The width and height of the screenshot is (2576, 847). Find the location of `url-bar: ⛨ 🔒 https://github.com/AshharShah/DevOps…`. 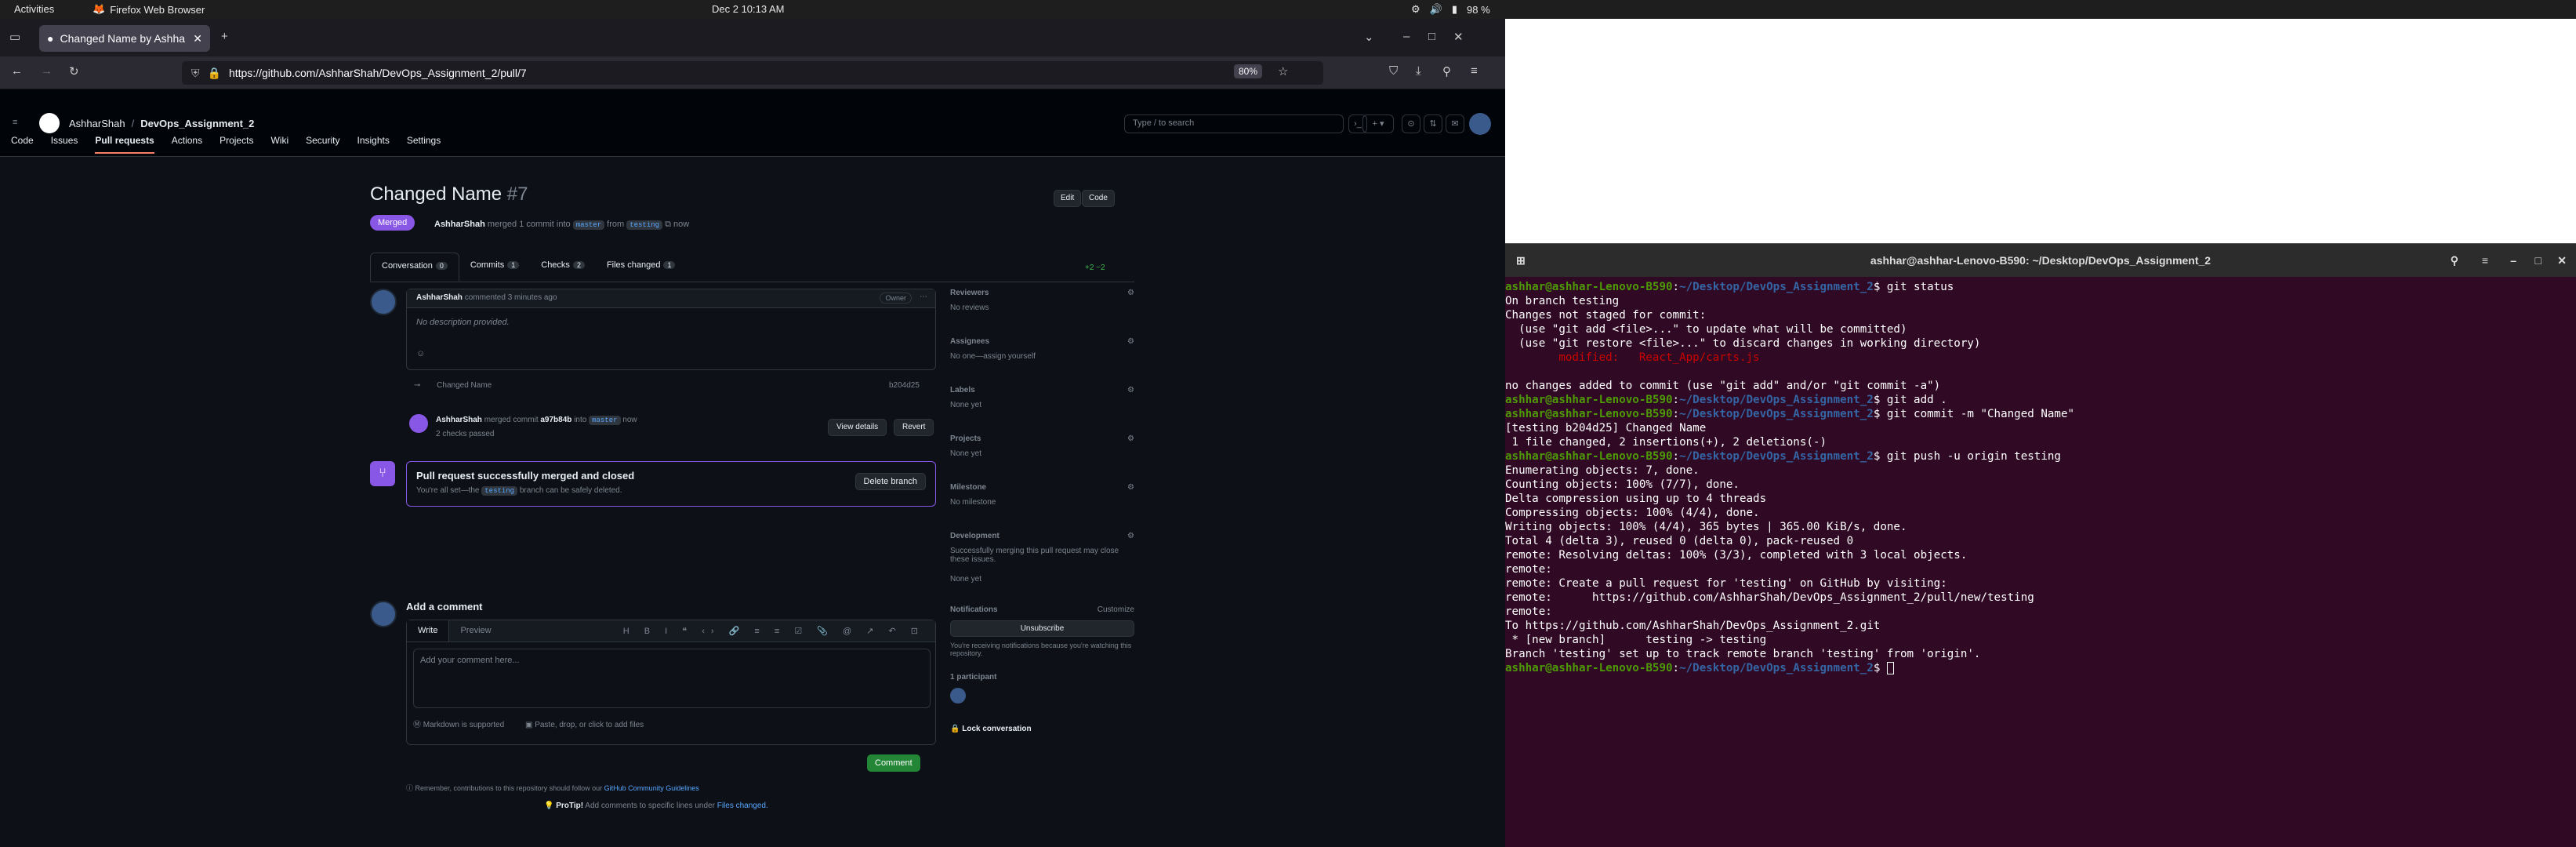

url-bar: ⛨ 🔒 https://github.com/AshharShah/DevOps… is located at coordinates (753, 73).